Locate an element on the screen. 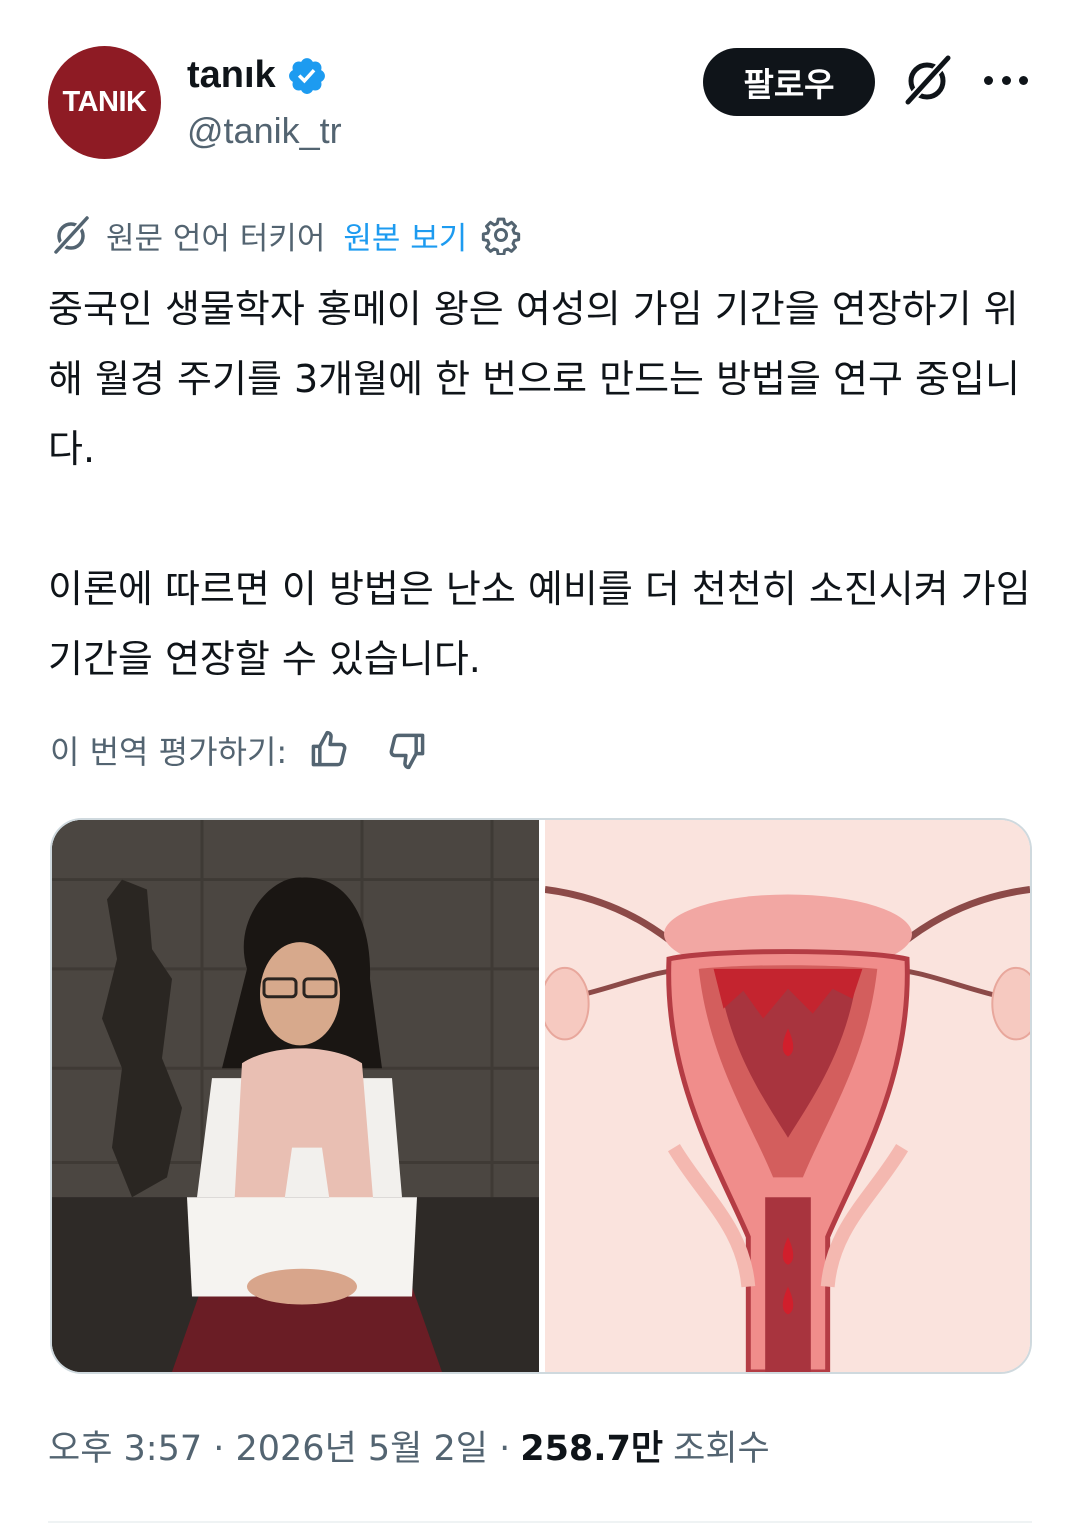 The width and height of the screenshot is (1080, 1528). source-language-label: 원문 언어 터키어 is located at coordinates (216, 238).